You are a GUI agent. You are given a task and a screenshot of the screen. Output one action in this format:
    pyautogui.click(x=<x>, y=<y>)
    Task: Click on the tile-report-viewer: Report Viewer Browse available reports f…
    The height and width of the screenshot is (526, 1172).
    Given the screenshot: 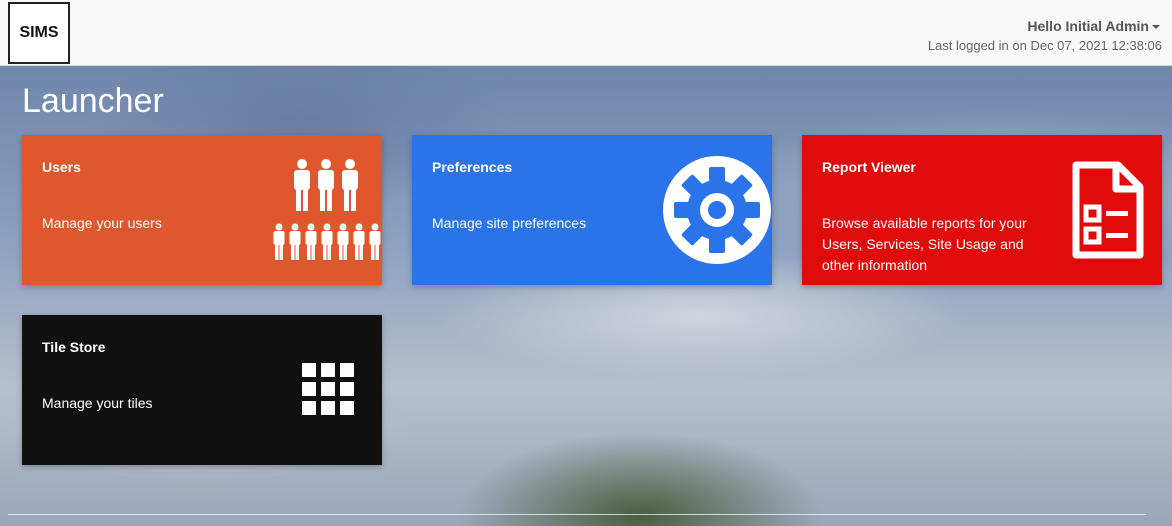 What is the action you would take?
    pyautogui.click(x=982, y=210)
    